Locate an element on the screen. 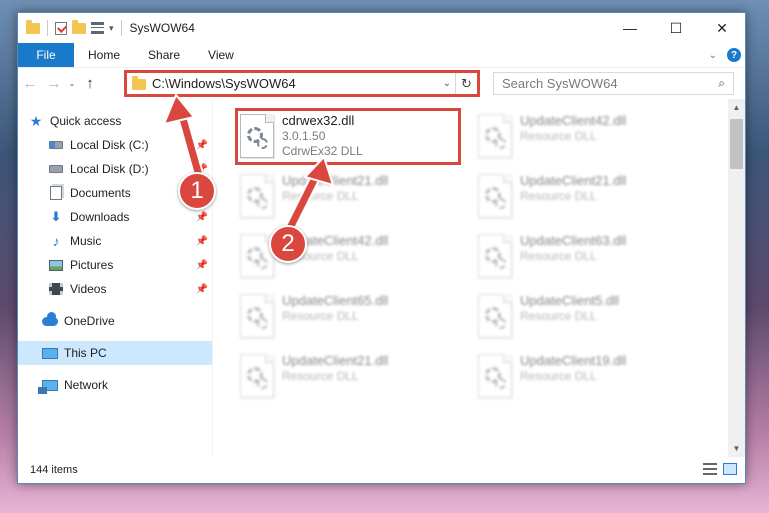 This screenshot has width=769, height=513. sidebar-item-music: ♪ Music 📌 is located at coordinates (115, 241).